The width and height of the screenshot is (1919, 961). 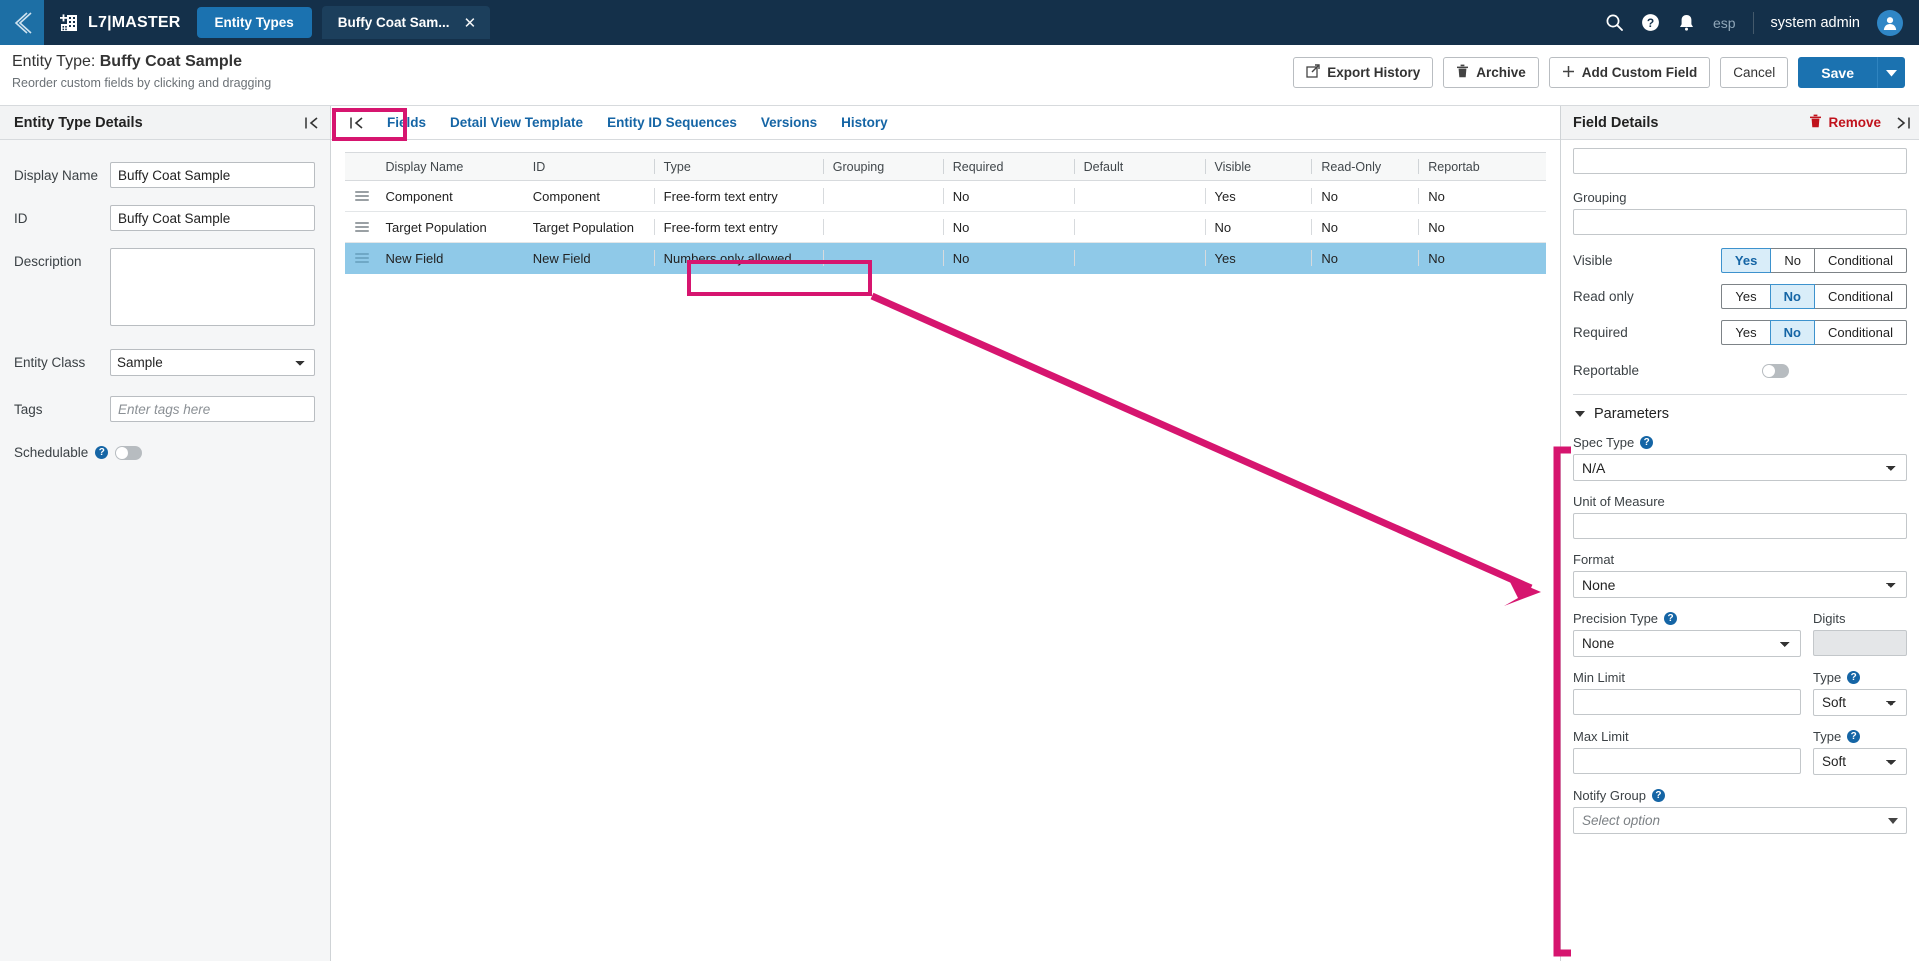 I want to click on min-limit-type-help-icon: ?, so click(x=1854, y=677).